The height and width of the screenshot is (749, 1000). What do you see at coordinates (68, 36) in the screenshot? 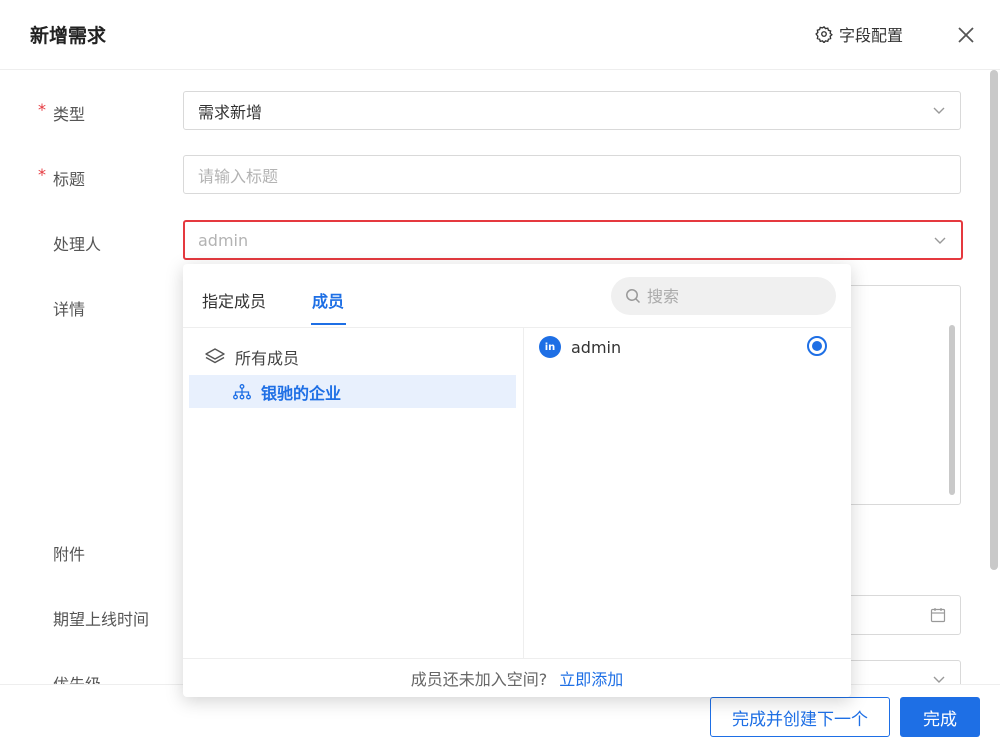
I see `dialog-title: 新增需求` at bounding box center [68, 36].